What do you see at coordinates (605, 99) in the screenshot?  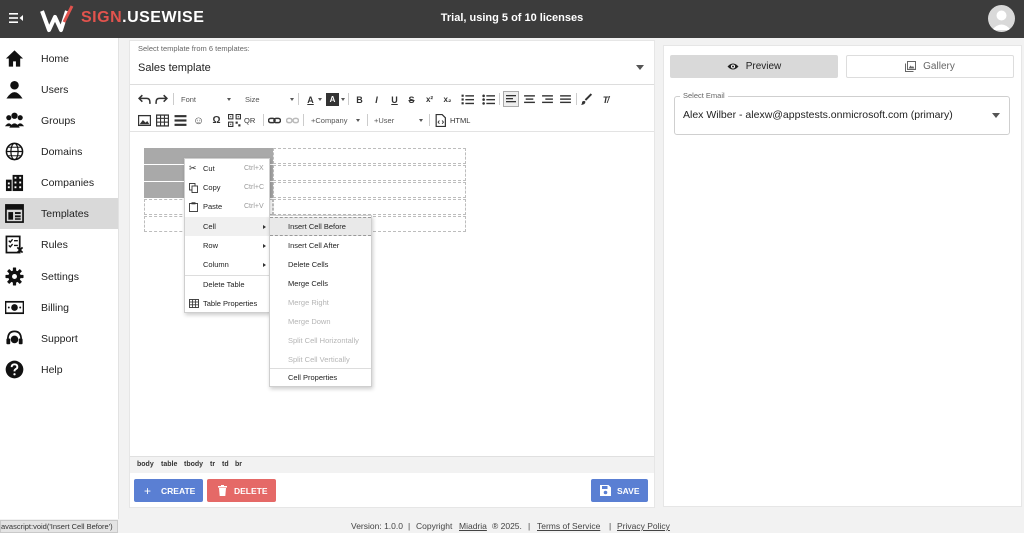 I see `clear-format-icon: T̸` at bounding box center [605, 99].